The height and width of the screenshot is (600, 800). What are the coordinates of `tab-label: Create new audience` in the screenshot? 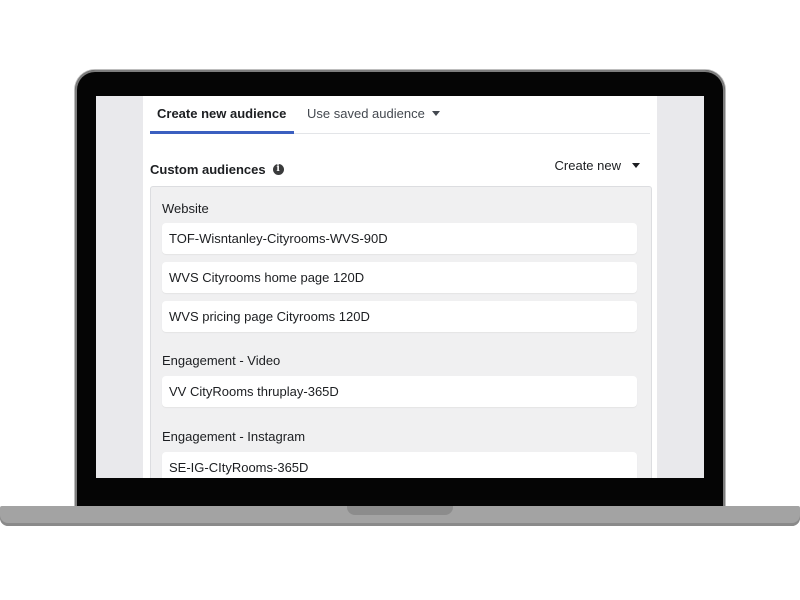 It's located at (222, 113).